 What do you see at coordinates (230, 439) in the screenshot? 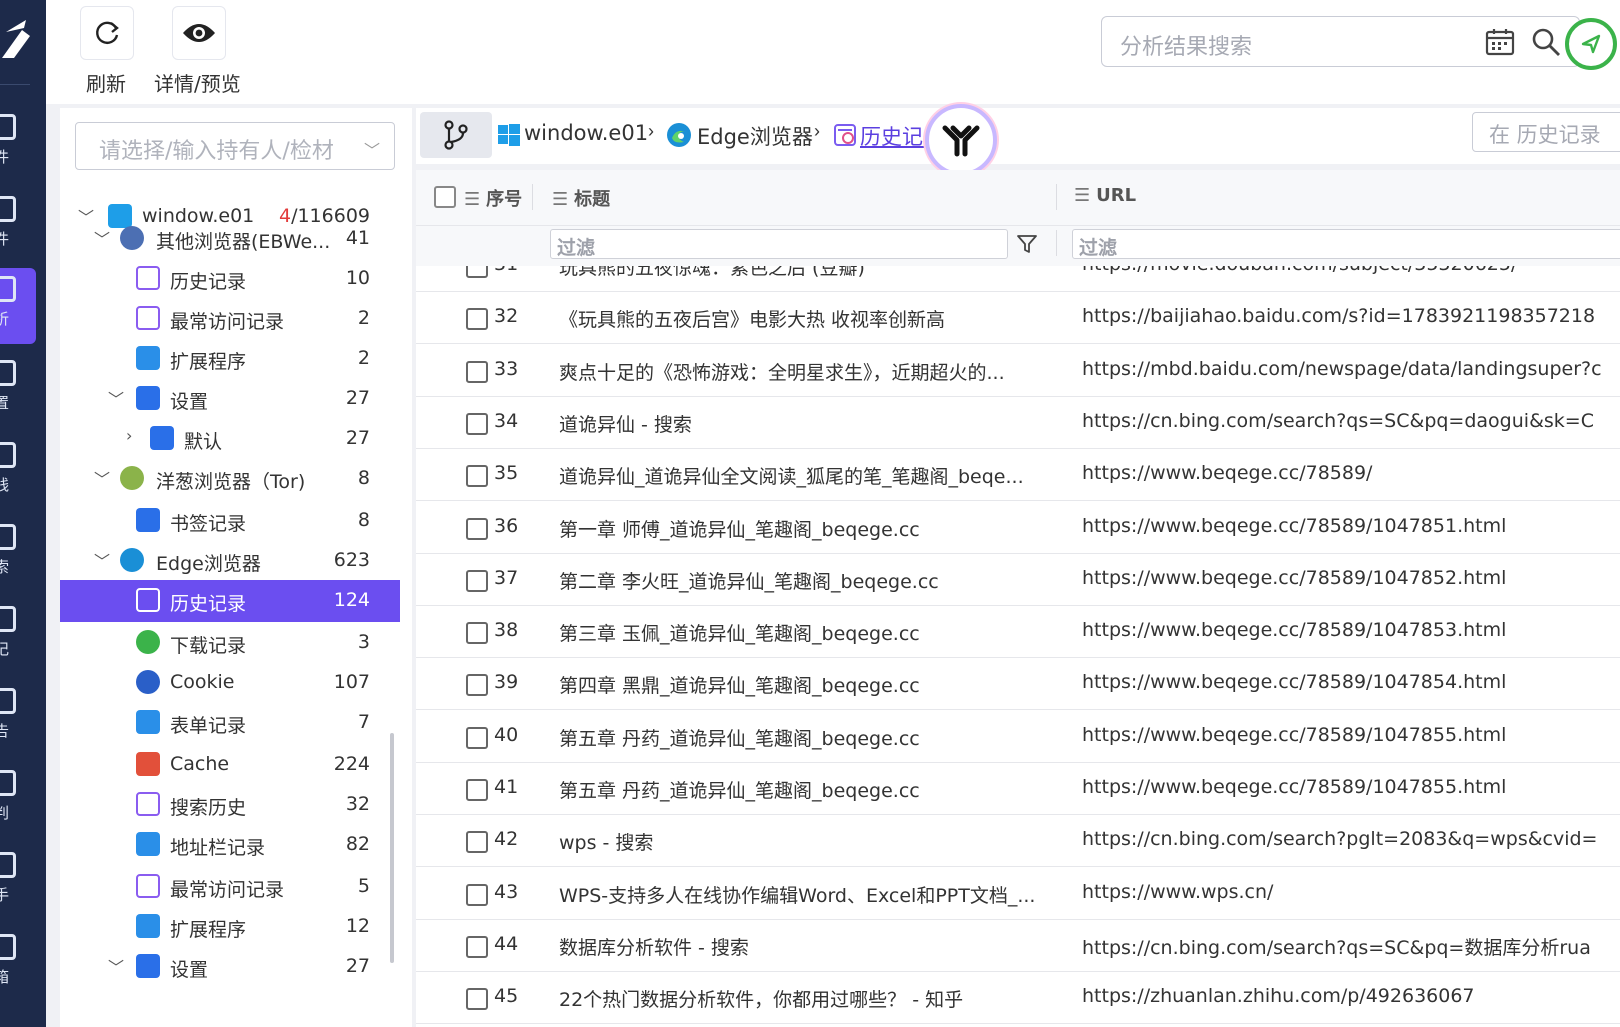
I see `tree-item: › 默认 27` at bounding box center [230, 439].